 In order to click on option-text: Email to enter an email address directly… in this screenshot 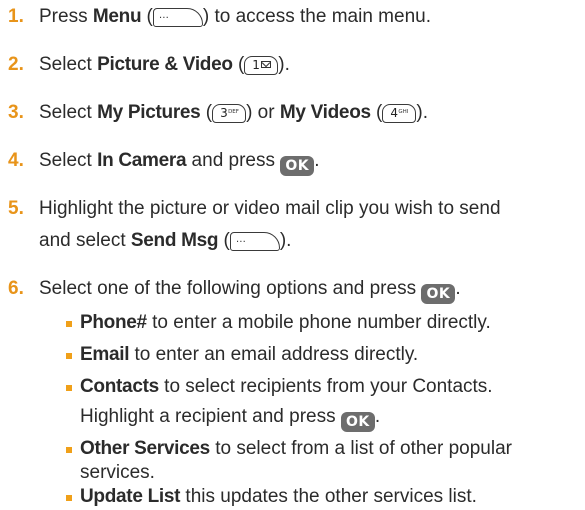, I will do `click(249, 355)`.